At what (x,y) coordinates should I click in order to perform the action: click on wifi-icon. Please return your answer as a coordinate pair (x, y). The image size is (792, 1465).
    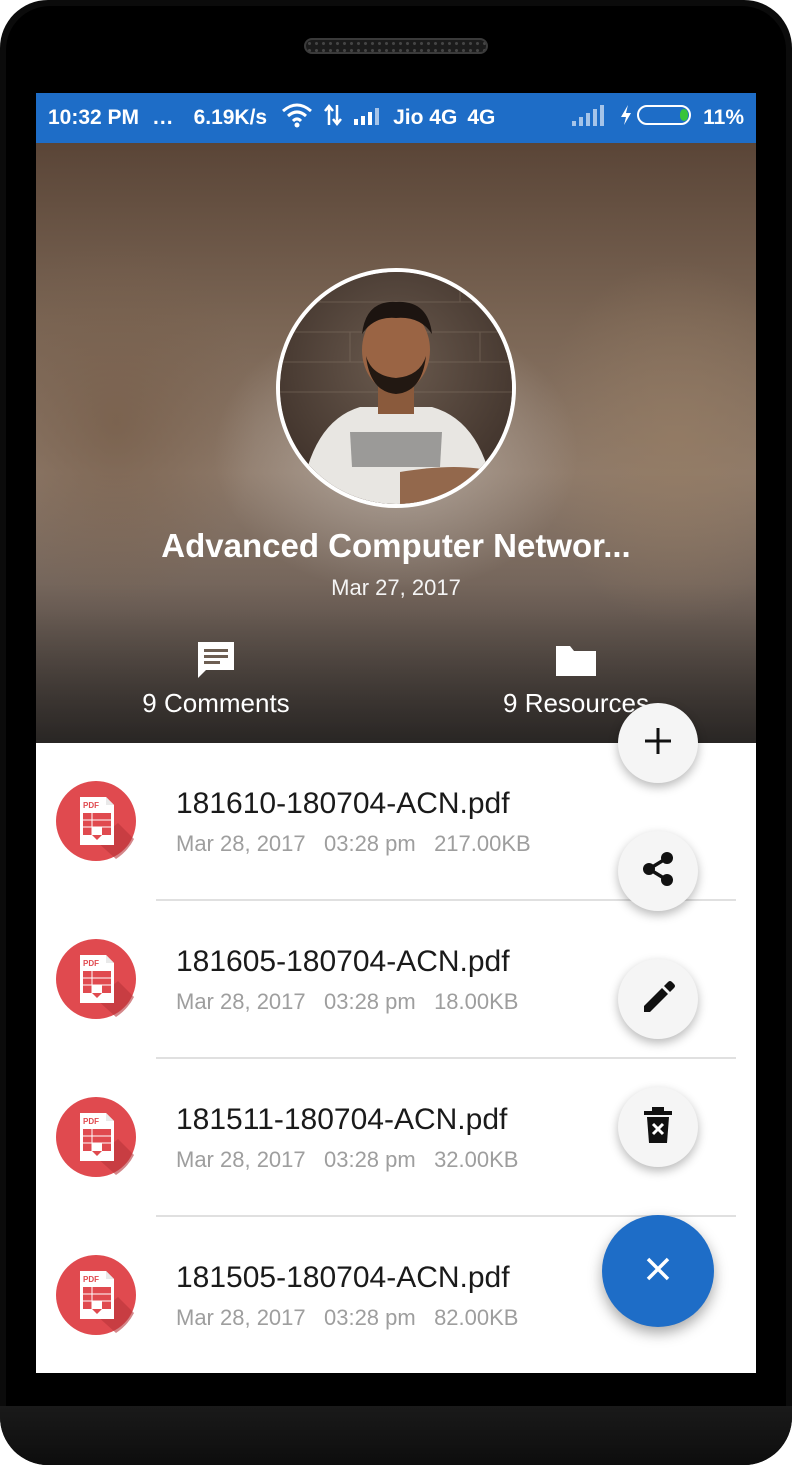
    Looking at the image, I should click on (297, 118).